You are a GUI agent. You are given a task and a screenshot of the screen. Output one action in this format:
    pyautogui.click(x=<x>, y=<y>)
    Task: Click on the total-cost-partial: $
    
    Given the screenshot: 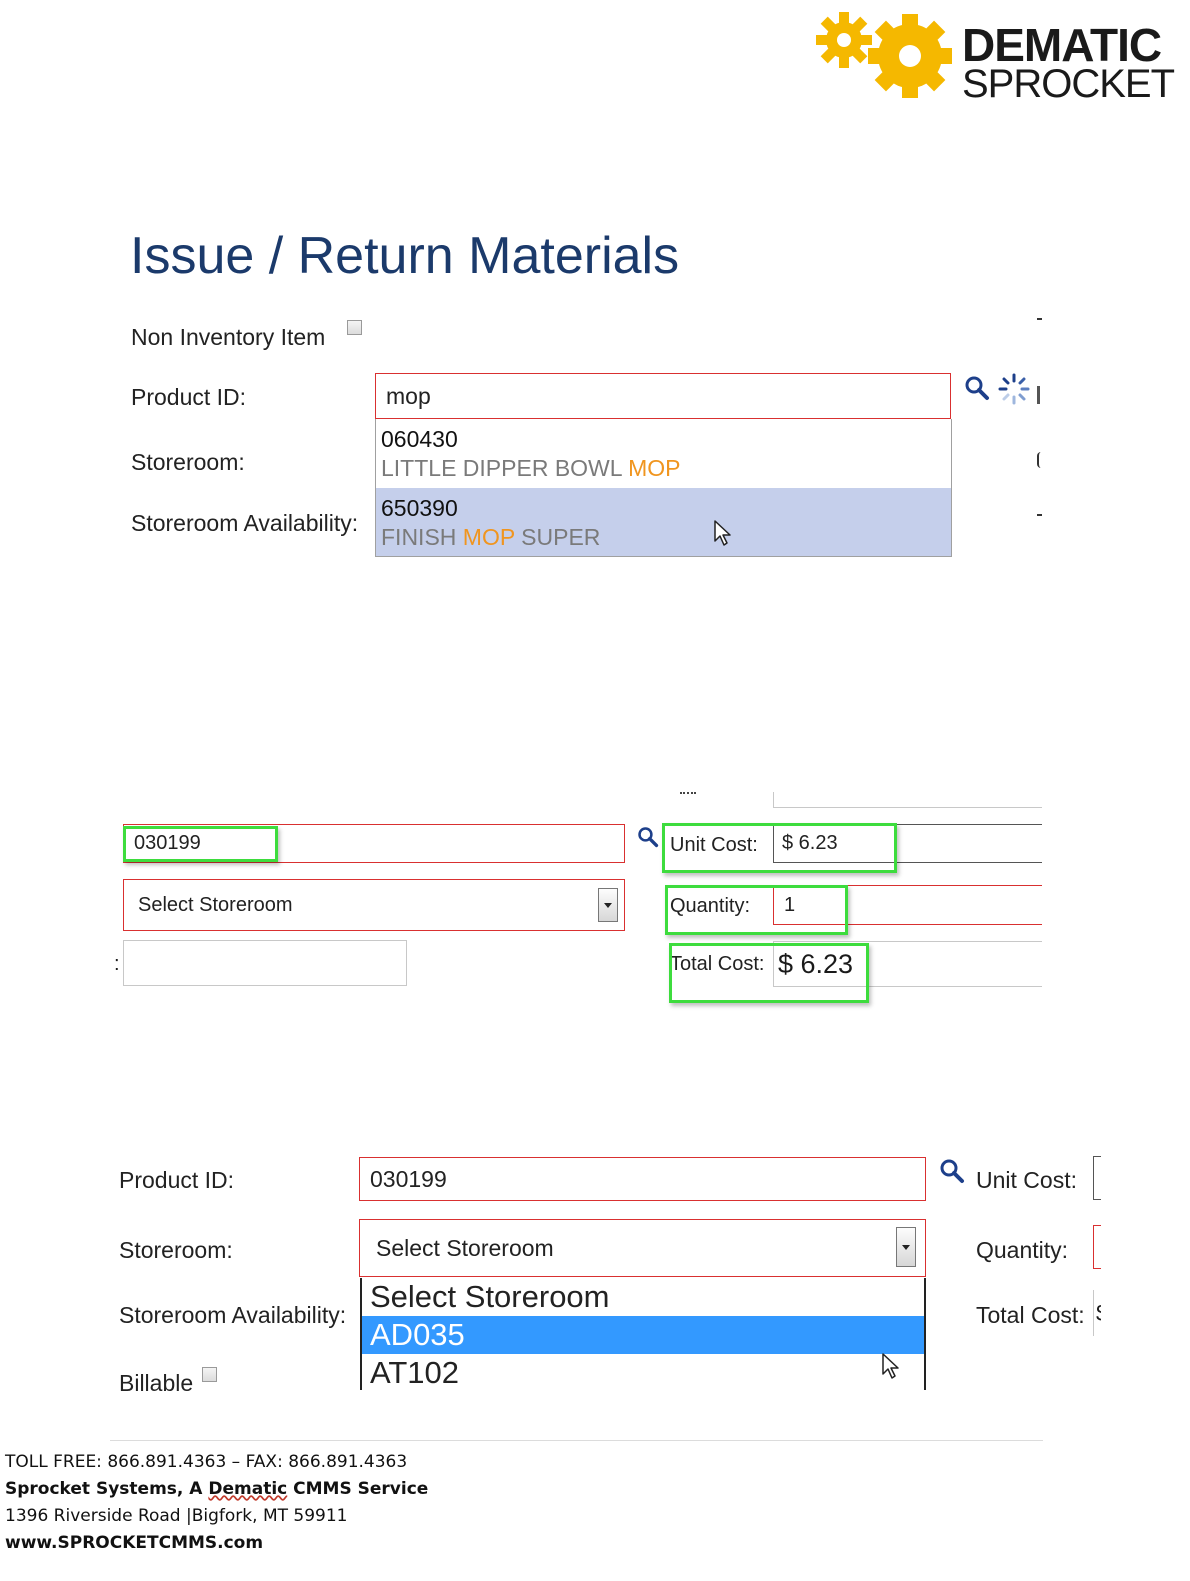 What is the action you would take?
    pyautogui.click(x=1098, y=1313)
    